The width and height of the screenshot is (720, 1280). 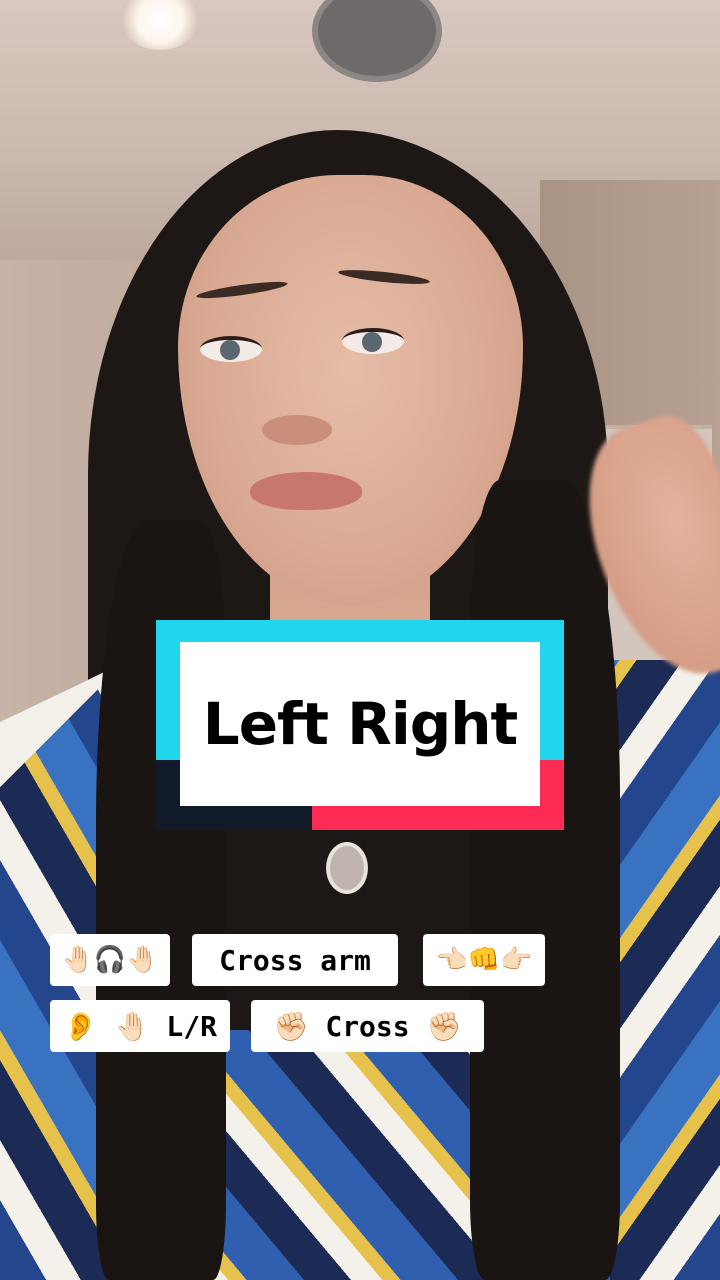 I want to click on necklace-pendant, so click(x=347, y=868).